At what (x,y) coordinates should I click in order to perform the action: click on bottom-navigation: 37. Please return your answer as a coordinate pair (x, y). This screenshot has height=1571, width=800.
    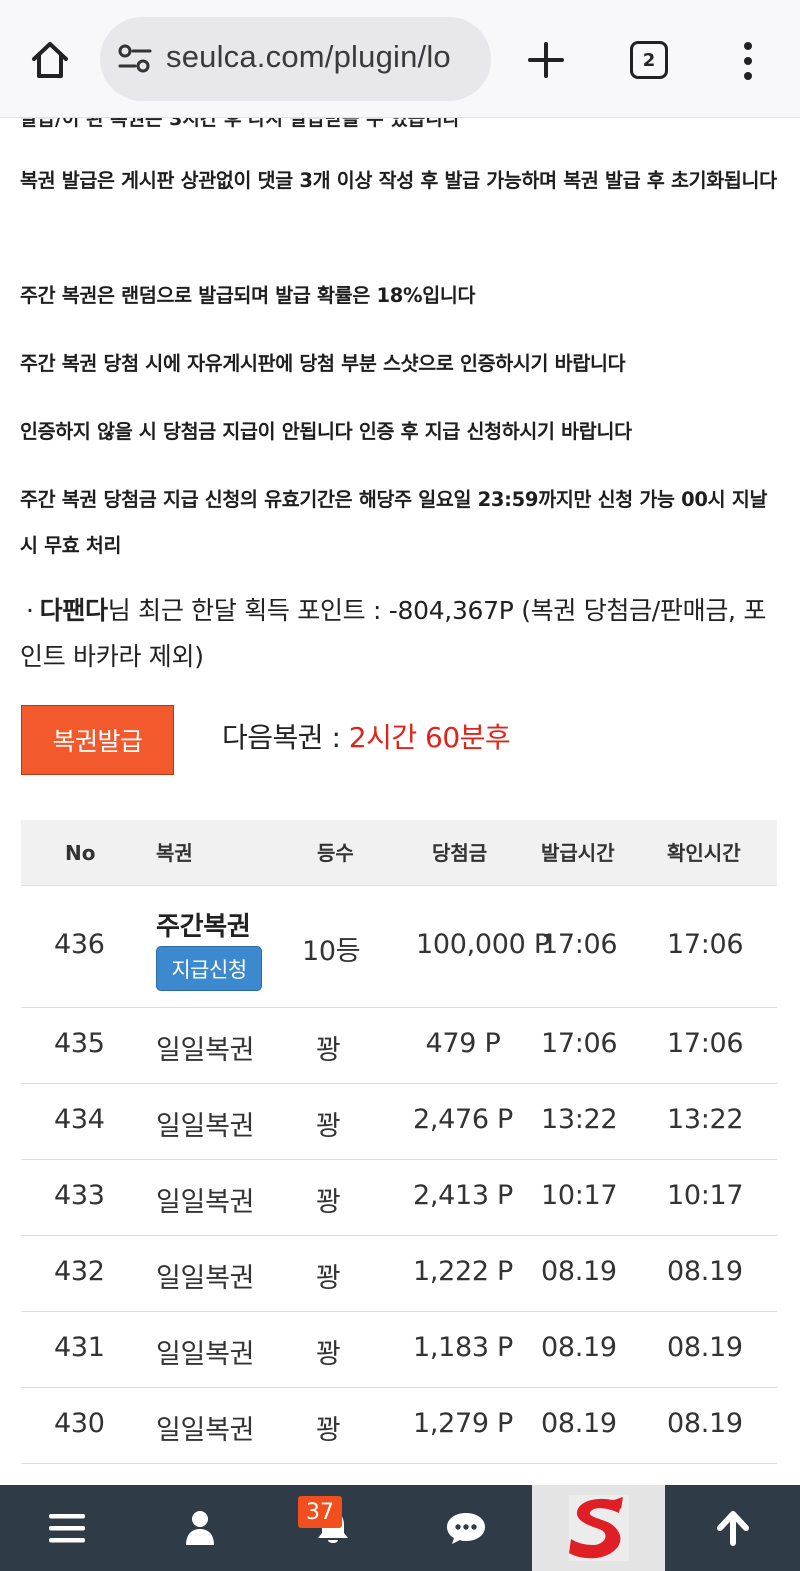
    Looking at the image, I should click on (400, 1528).